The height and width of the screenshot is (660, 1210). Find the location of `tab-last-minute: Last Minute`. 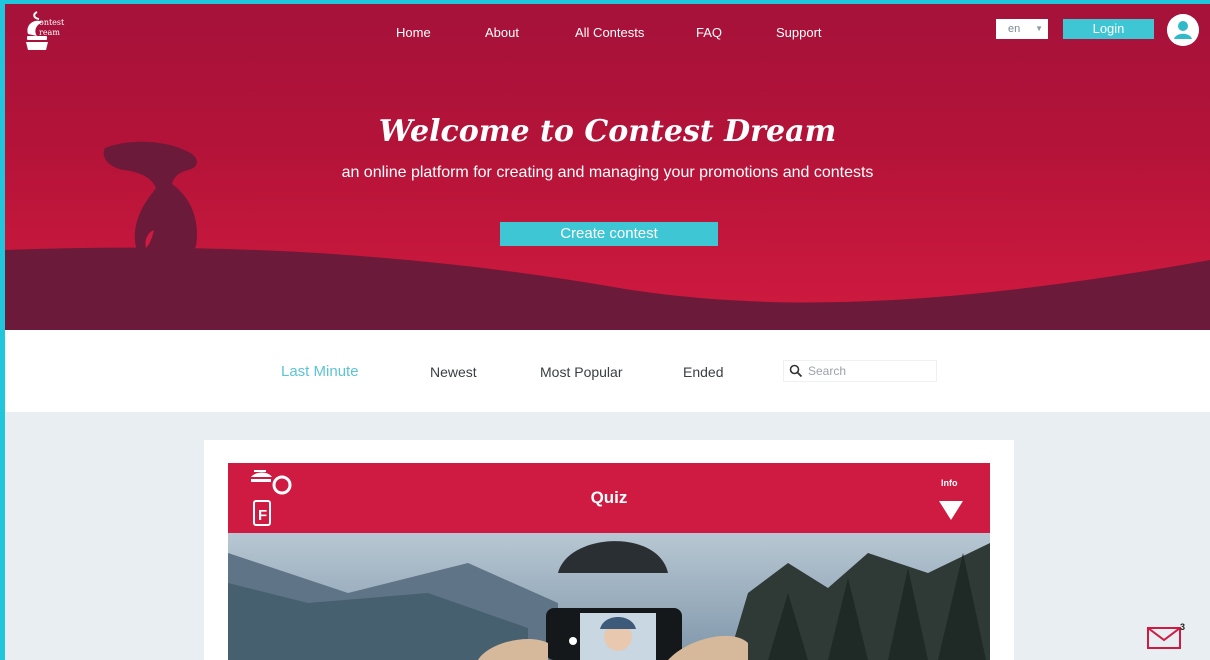

tab-last-minute: Last Minute is located at coordinates (320, 372).